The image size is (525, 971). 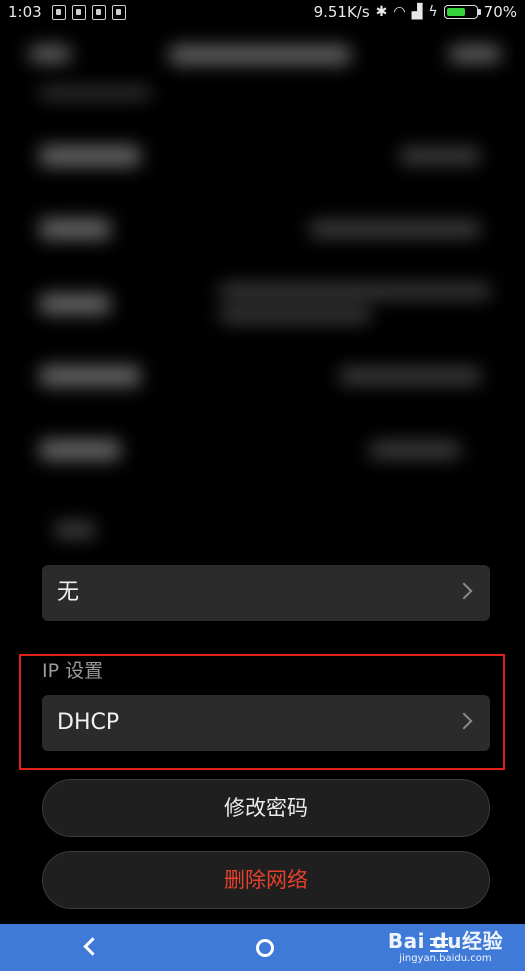 What do you see at coordinates (92, 946) in the screenshot?
I see `back-icon` at bounding box center [92, 946].